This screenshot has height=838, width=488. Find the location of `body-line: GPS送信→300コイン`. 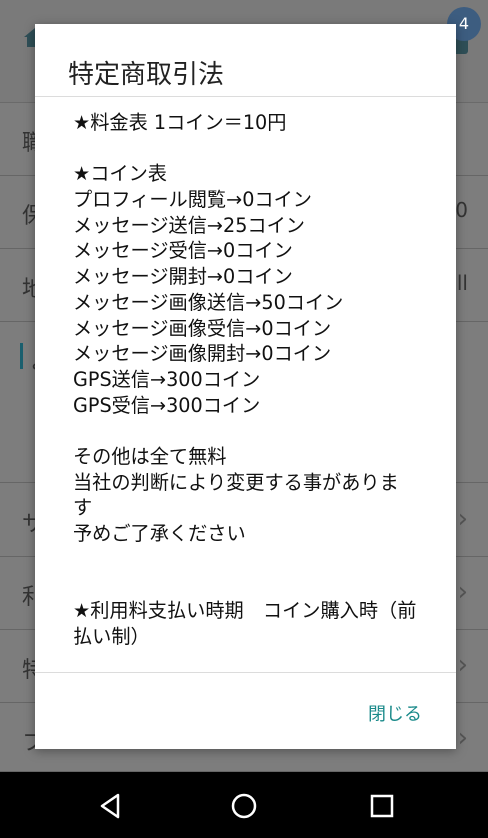

body-line: GPS送信→300コイン is located at coordinates (167, 379).